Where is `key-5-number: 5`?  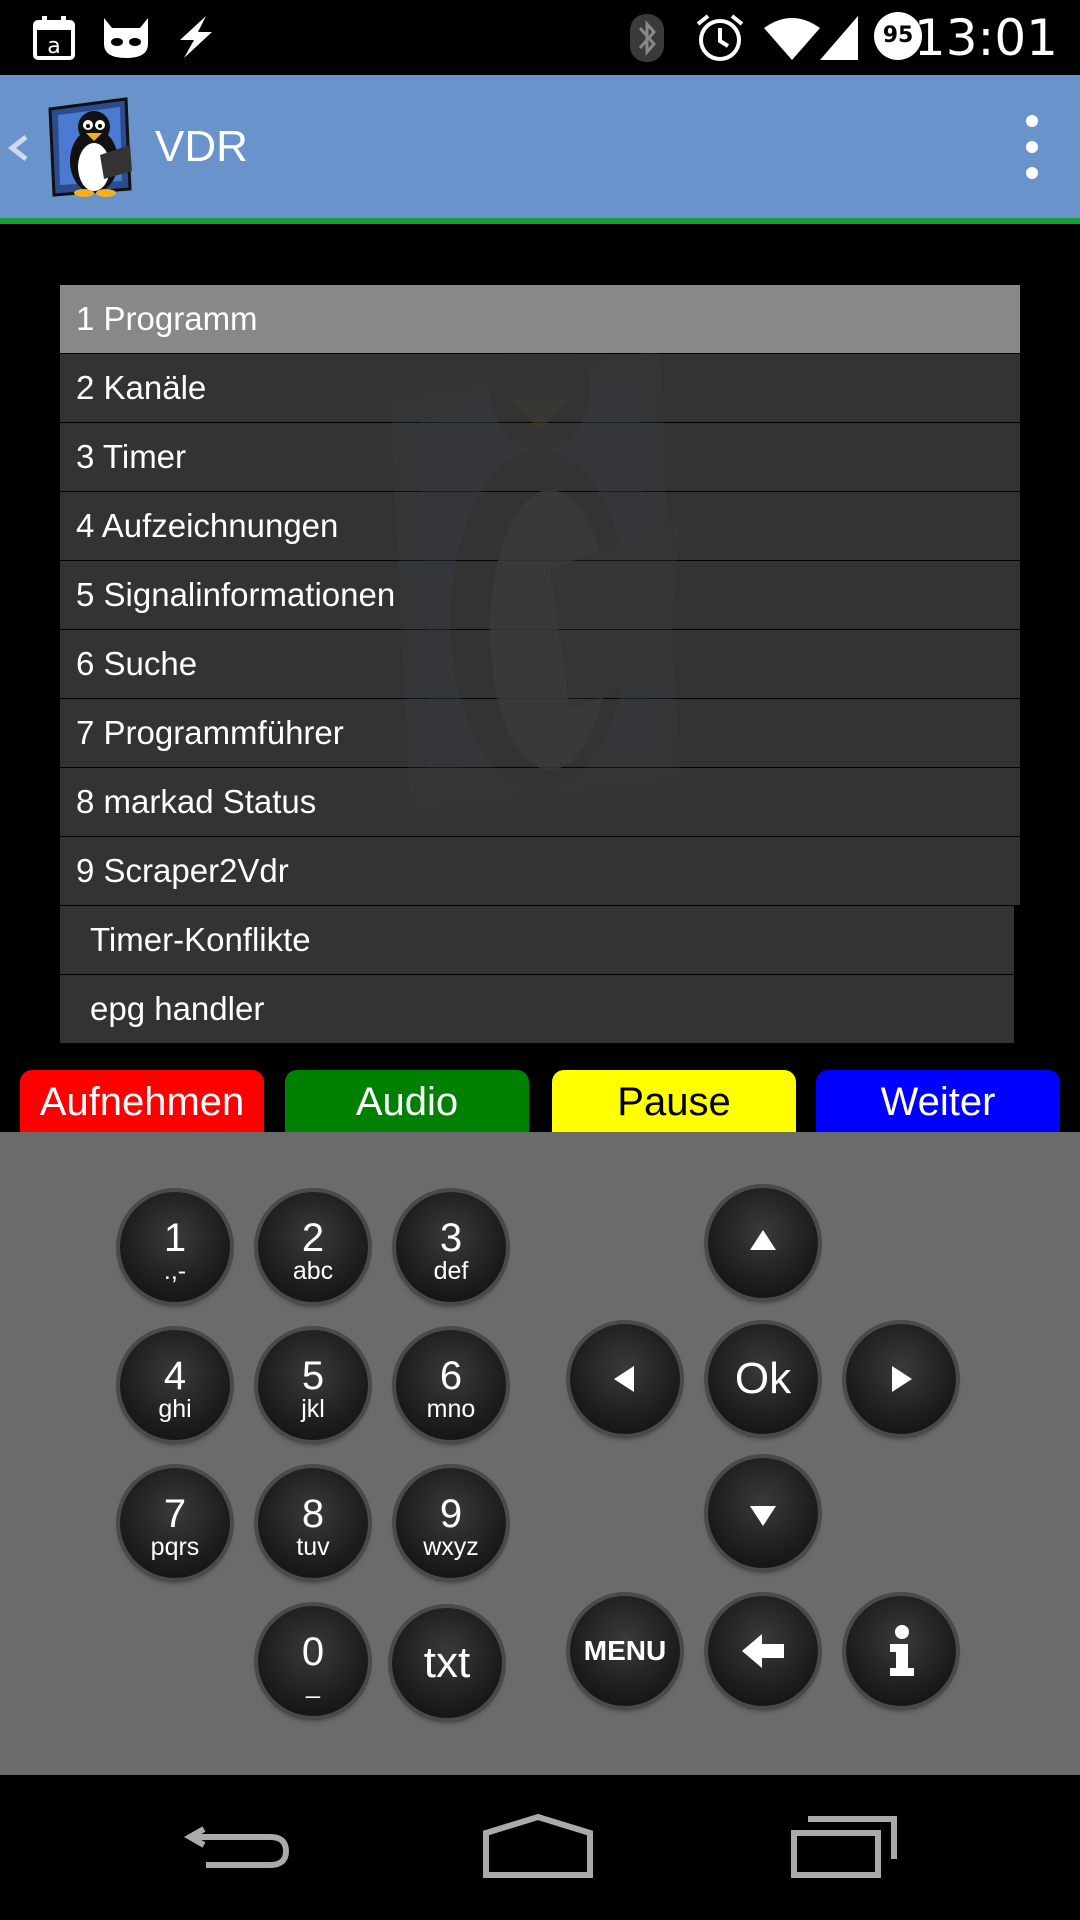 key-5-number: 5 is located at coordinates (313, 1376).